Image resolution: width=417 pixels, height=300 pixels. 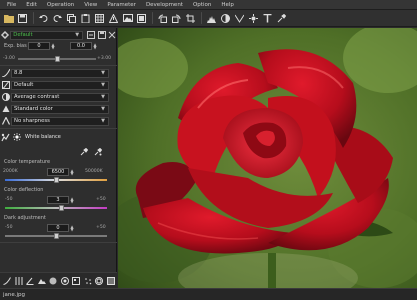 I want to click on tone-select: Default ▼, so click(x=60, y=85).